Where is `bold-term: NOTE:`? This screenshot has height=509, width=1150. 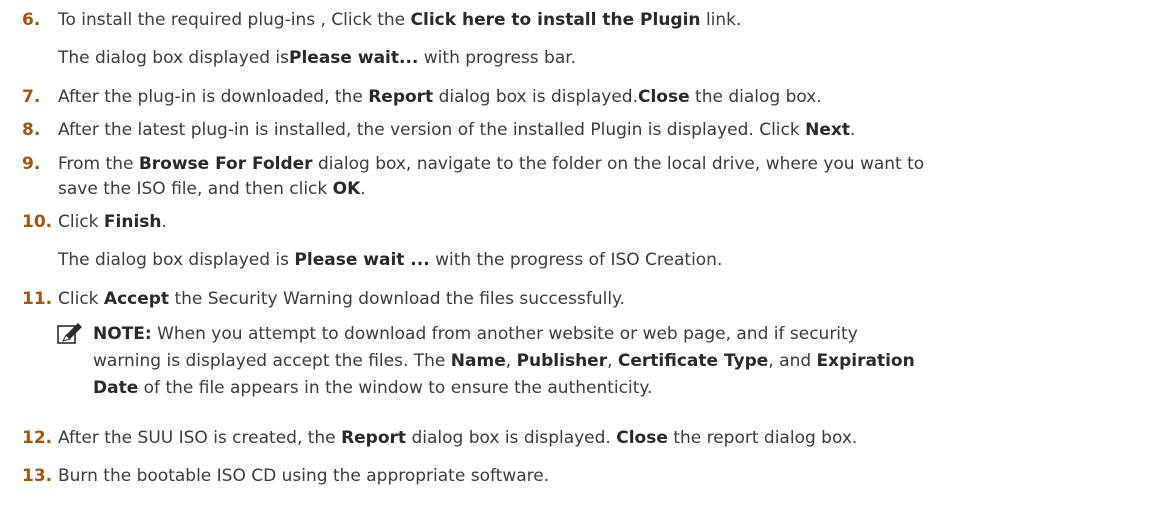 bold-term: NOTE: is located at coordinates (122, 334).